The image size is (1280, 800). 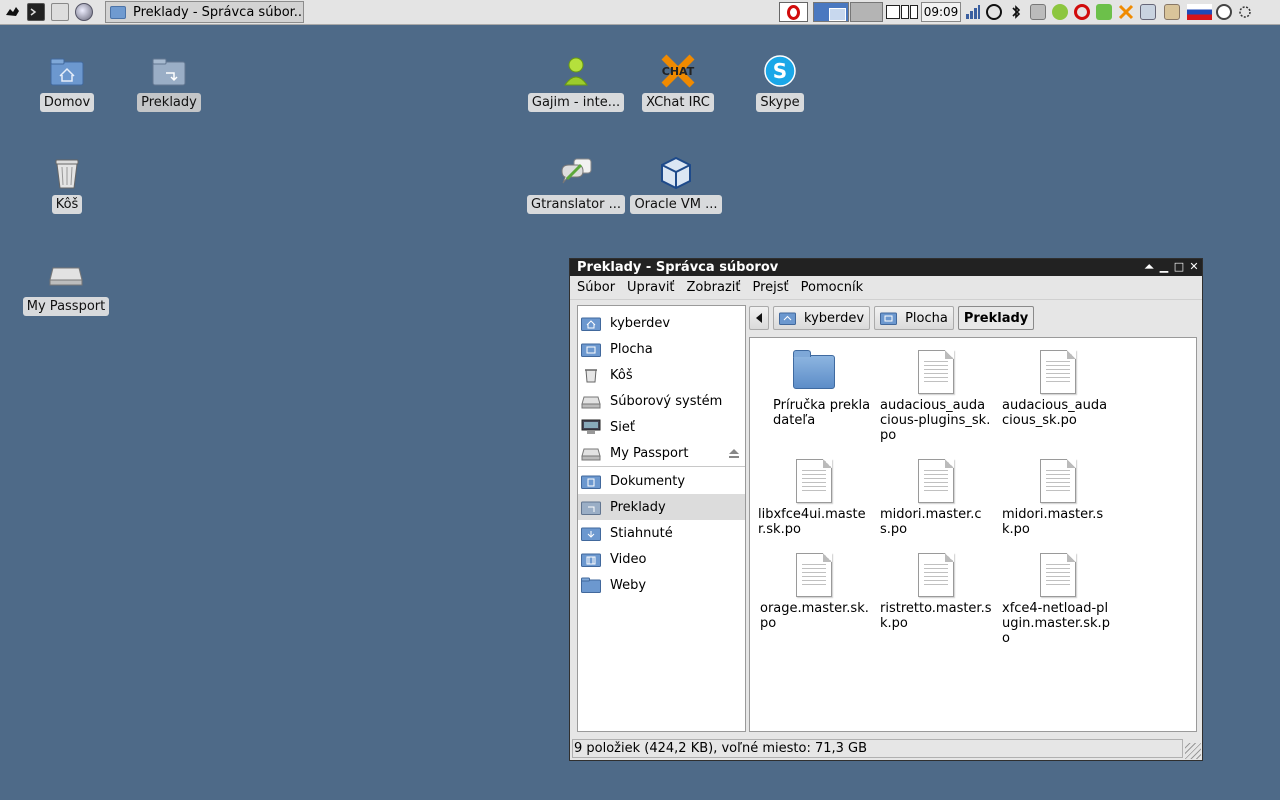 What do you see at coordinates (1193, 751) in the screenshot?
I see `resize-grip` at bounding box center [1193, 751].